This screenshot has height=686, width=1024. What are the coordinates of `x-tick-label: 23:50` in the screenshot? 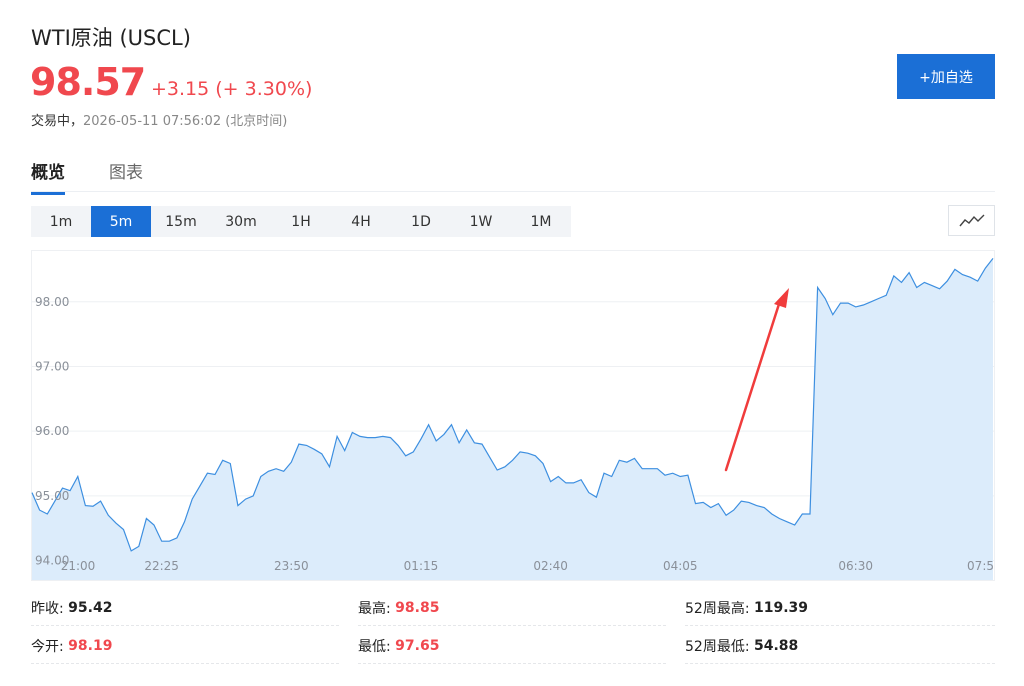 It's located at (291, 566).